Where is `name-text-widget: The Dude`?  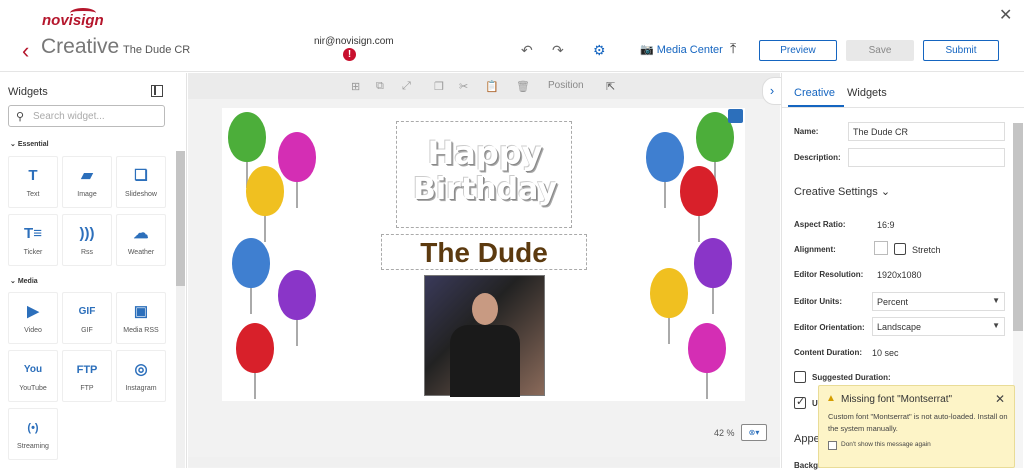 name-text-widget: The Dude is located at coordinates (484, 252).